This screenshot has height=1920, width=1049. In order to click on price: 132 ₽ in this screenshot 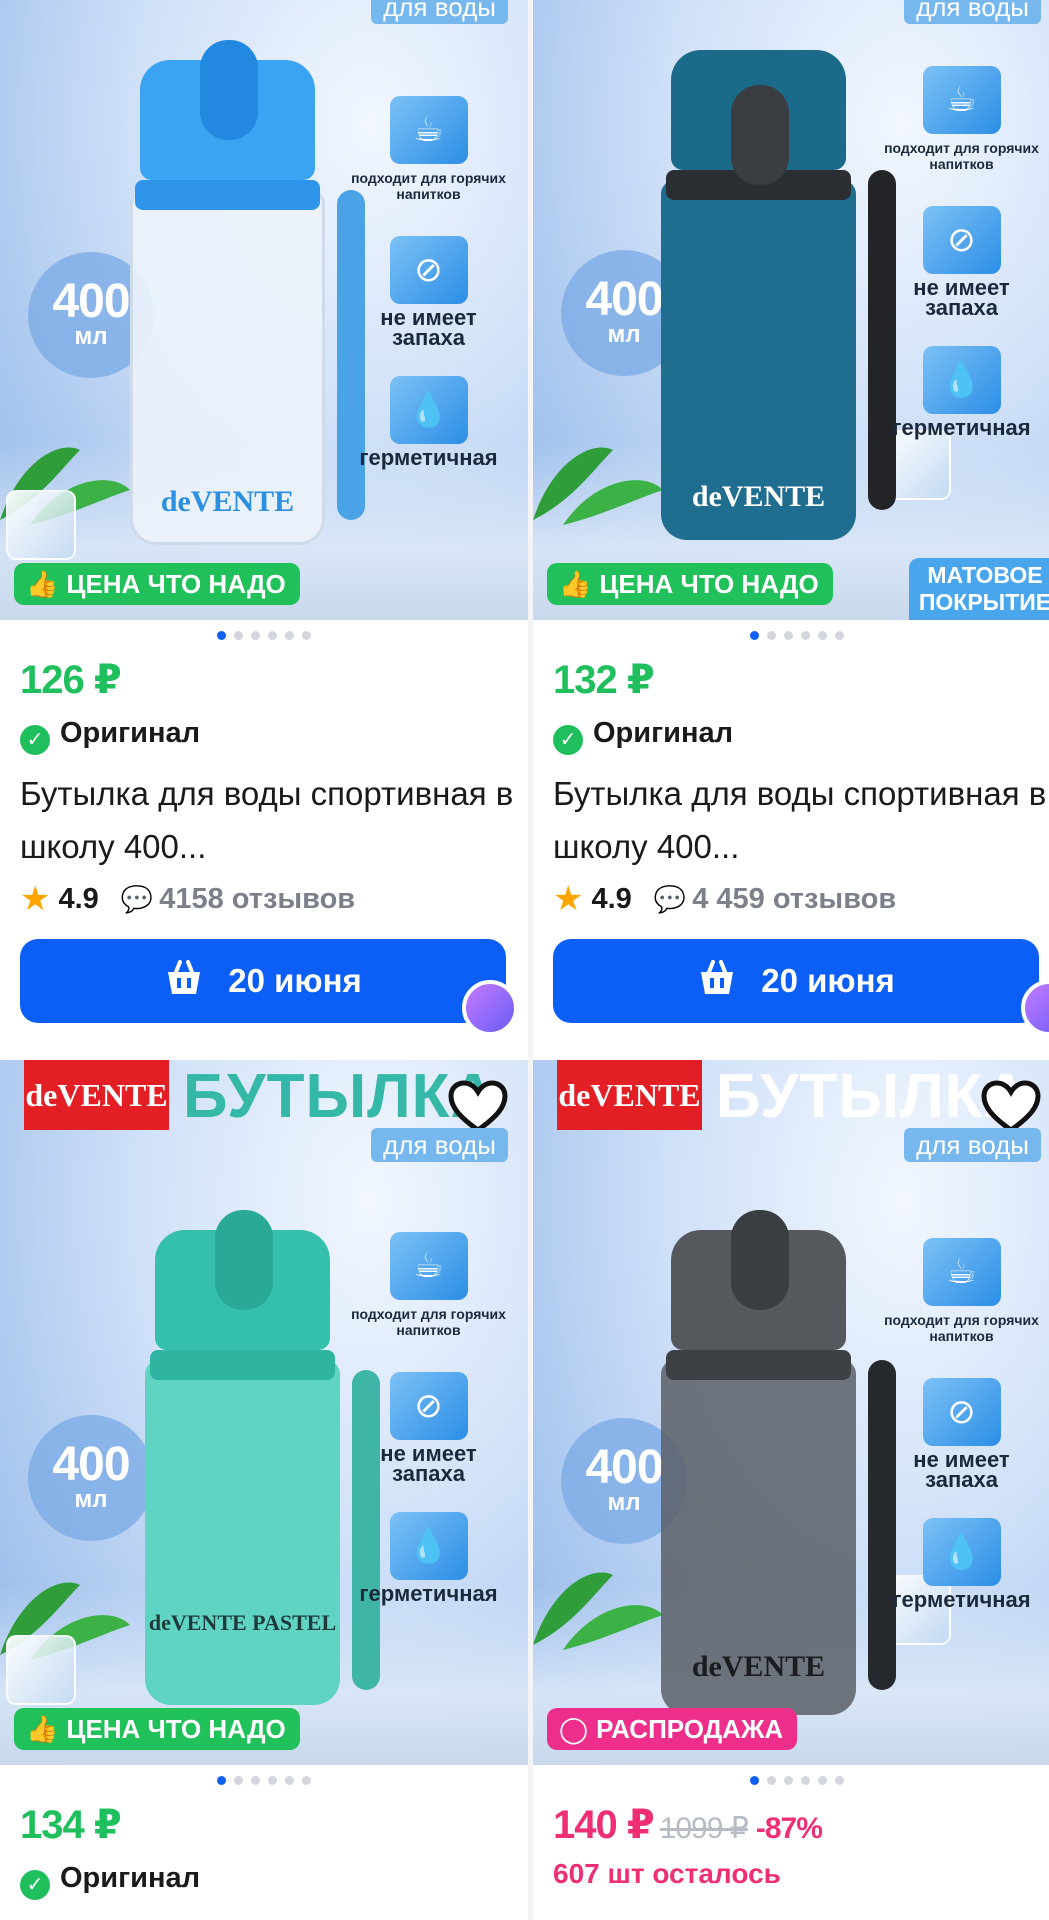, I will do `click(604, 680)`.